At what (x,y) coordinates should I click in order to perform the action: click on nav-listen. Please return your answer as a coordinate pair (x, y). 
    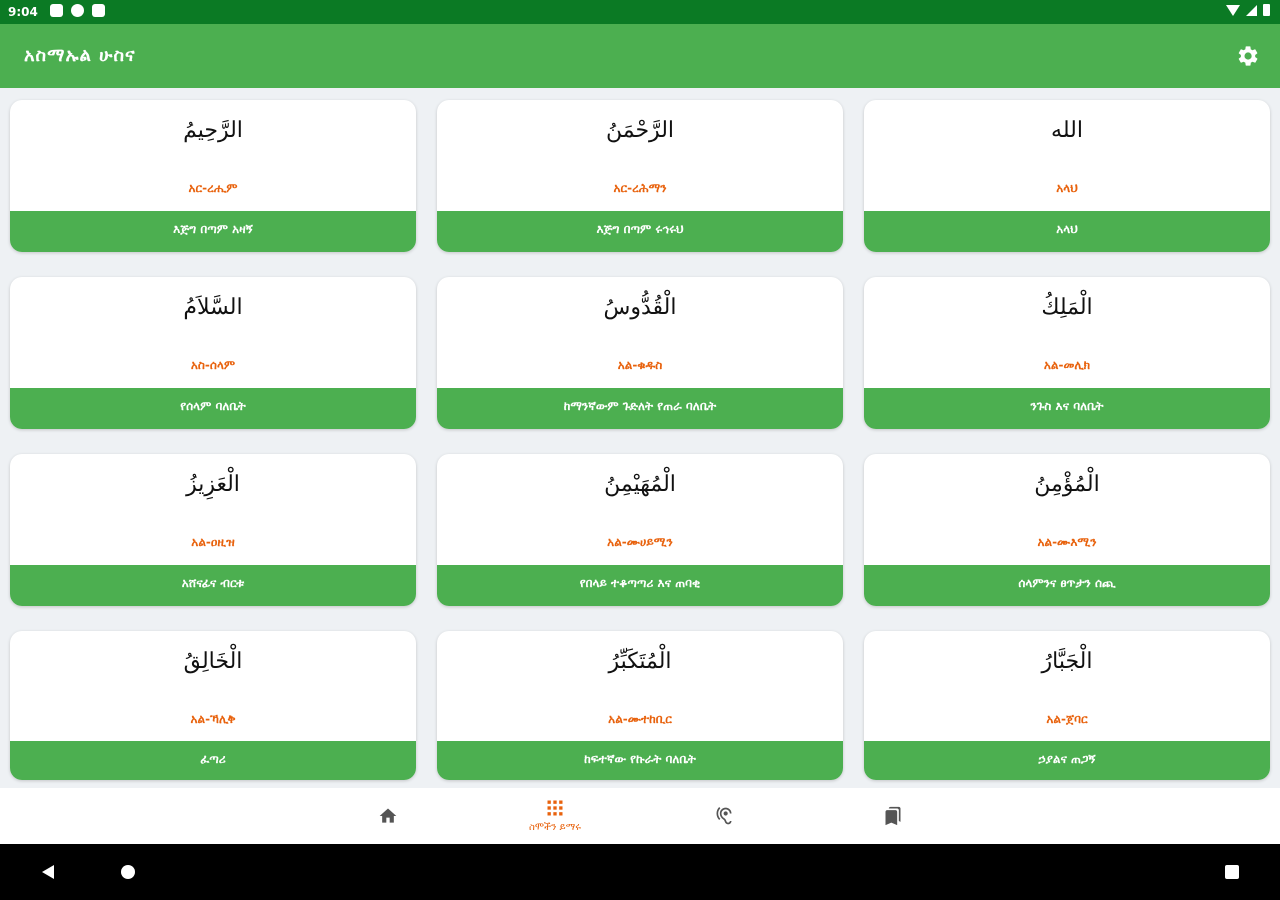
    Looking at the image, I should click on (724, 816).